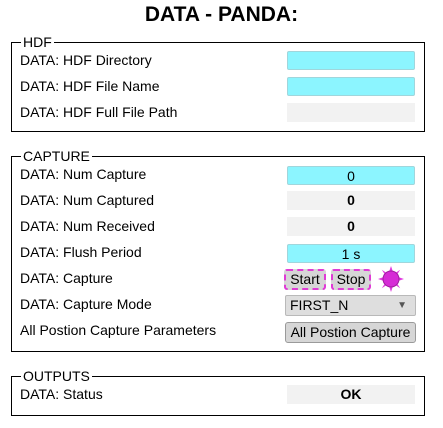  Describe the element at coordinates (87, 200) in the screenshot. I see `num-captured-label: DATA: Num Captured` at that location.